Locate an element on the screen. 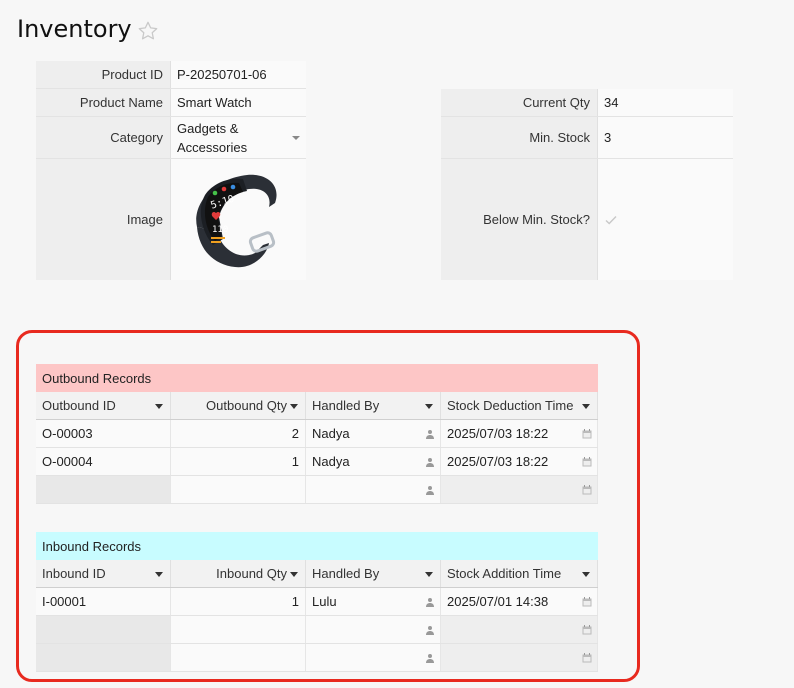 This screenshot has width=794, height=688. column-header-inbound-id: Inbound ID is located at coordinates (103, 573).